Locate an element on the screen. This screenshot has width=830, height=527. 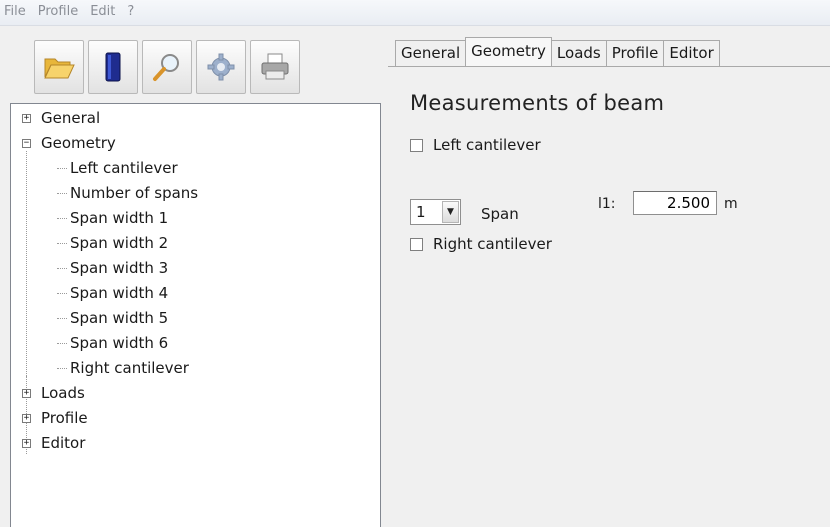
menu-edit: Edit is located at coordinates (102, 11).